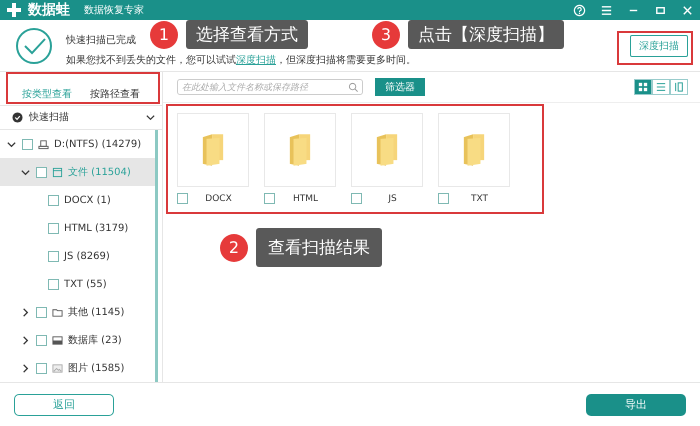 This screenshot has width=700, height=426. I want to click on deep-scan-hint-text: 如果您找不到丢失的文件，您可以试试深度扫描，但深度扫描将需要更多时间。, so click(241, 60).